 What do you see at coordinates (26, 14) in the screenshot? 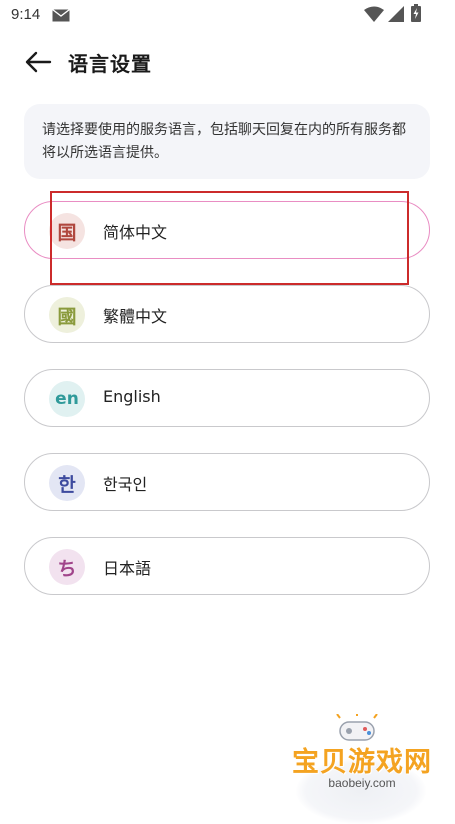
I see `status-time: 9:14` at bounding box center [26, 14].